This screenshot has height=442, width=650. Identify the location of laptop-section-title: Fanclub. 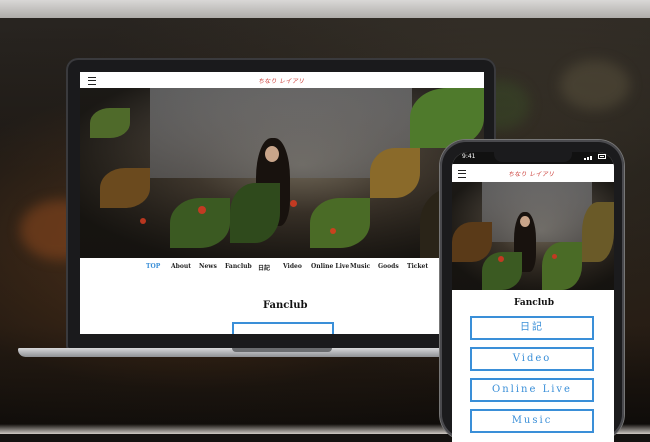
(285, 305).